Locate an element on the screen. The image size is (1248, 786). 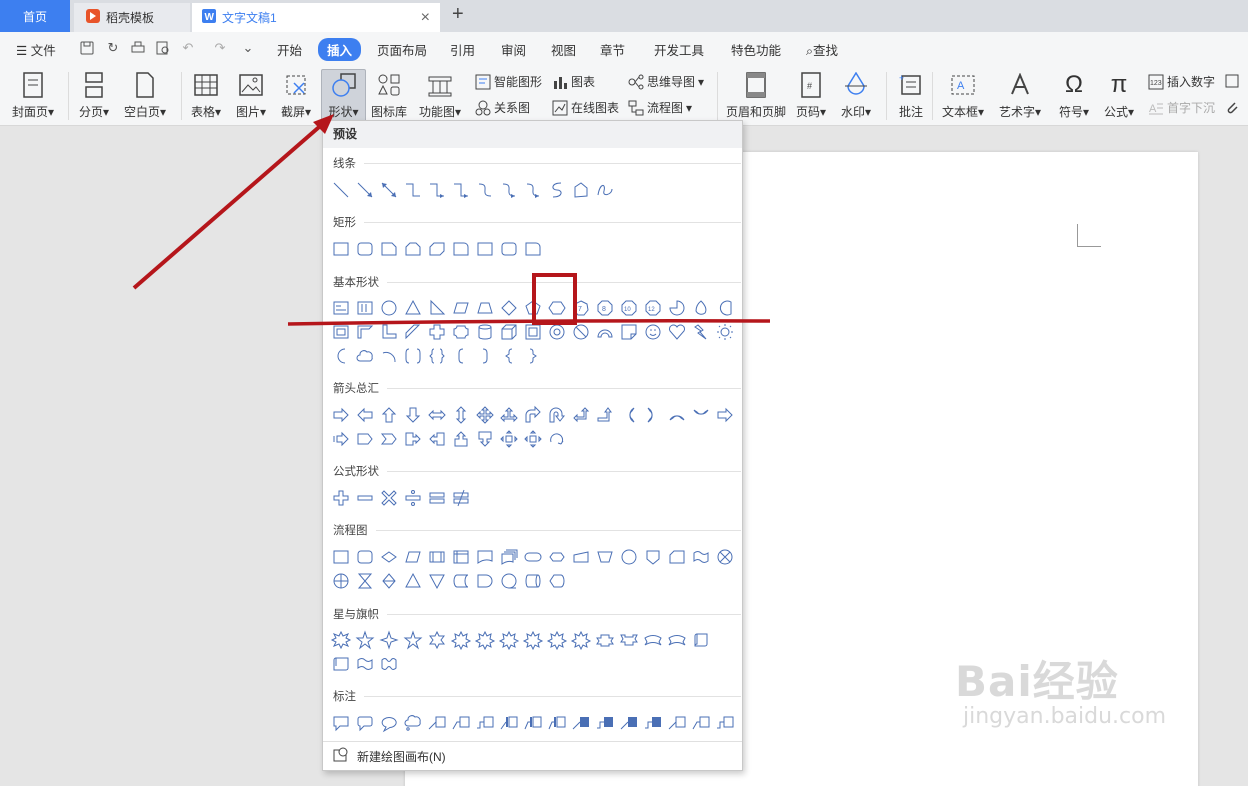
save-icon is located at coordinates (87, 48).